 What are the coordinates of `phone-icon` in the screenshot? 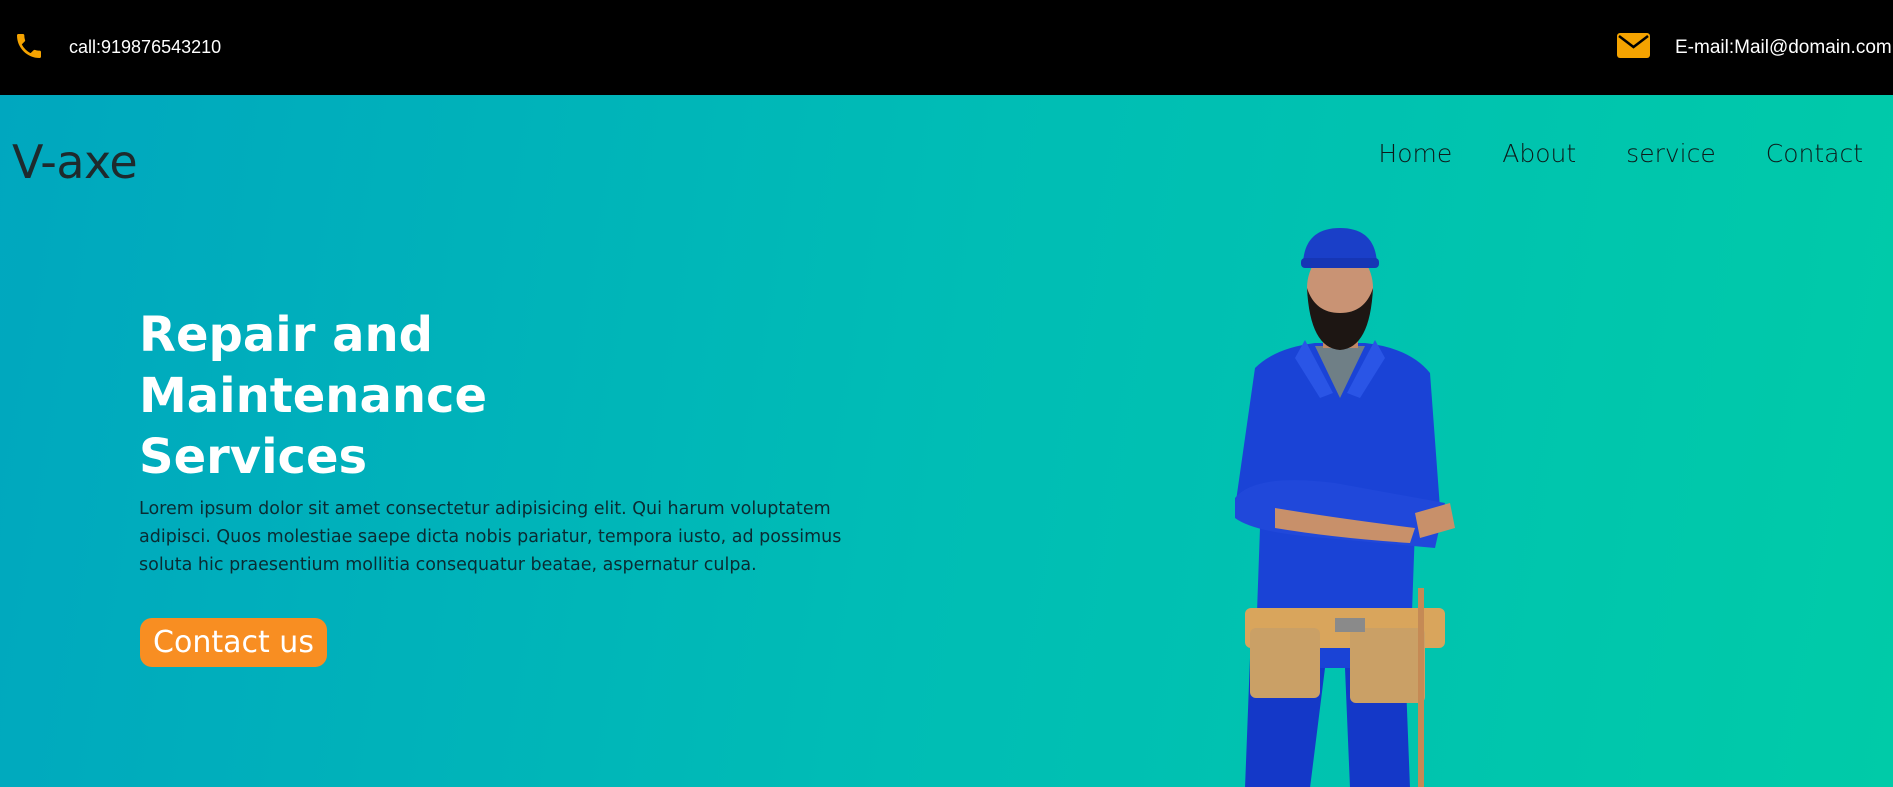 It's located at (29, 46).